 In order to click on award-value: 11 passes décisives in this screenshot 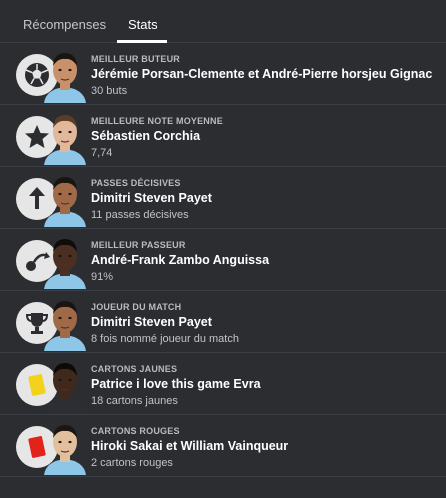, I will do `click(140, 215)`.